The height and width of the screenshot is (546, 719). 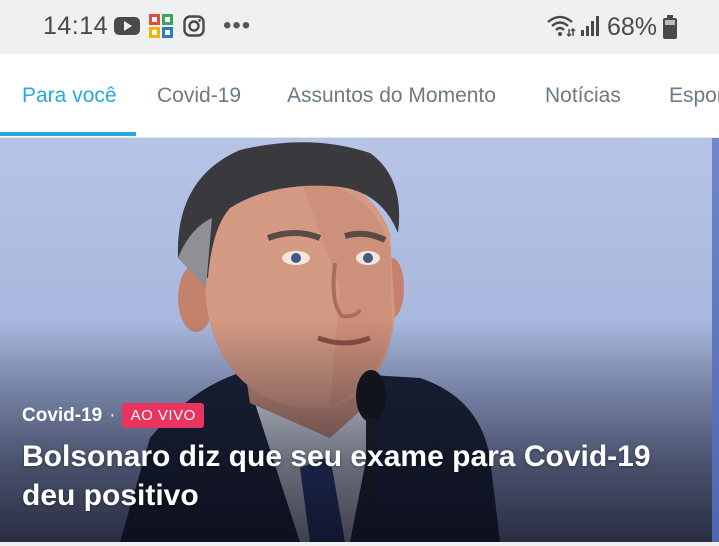 I want to click on signal-icon, so click(x=591, y=28).